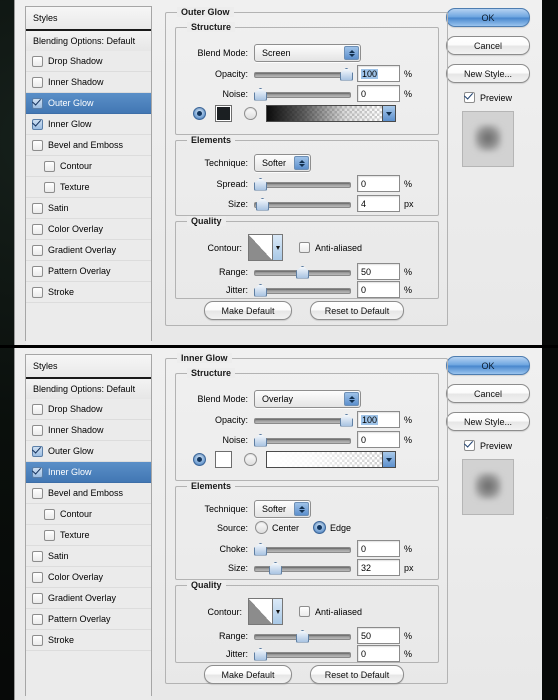 Image resolution: width=558 pixels, height=700 pixels. What do you see at coordinates (265, 611) in the screenshot?
I see `contour-preset-bottom` at bounding box center [265, 611].